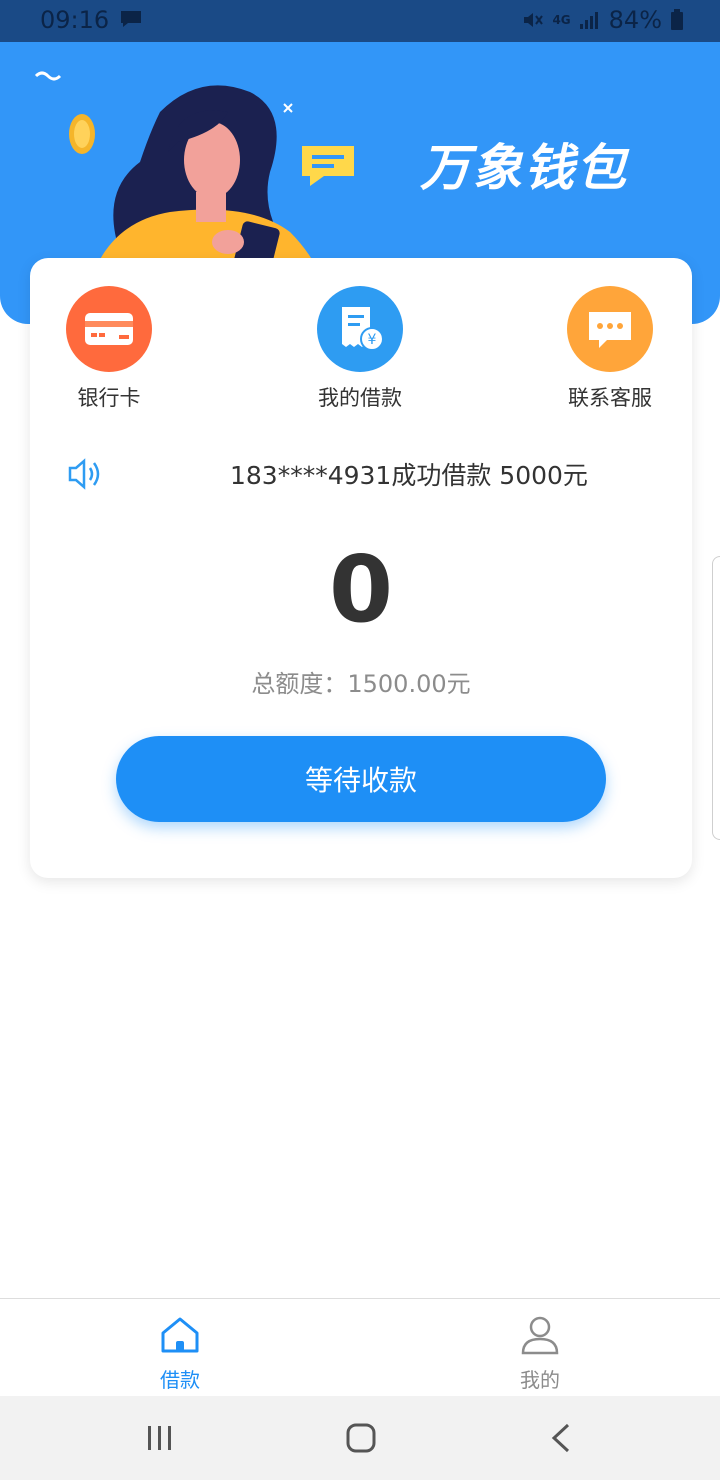 This screenshot has height=1480, width=720. Describe the element at coordinates (540, 1380) in the screenshot. I see `tab-mine-label: 我的` at that location.